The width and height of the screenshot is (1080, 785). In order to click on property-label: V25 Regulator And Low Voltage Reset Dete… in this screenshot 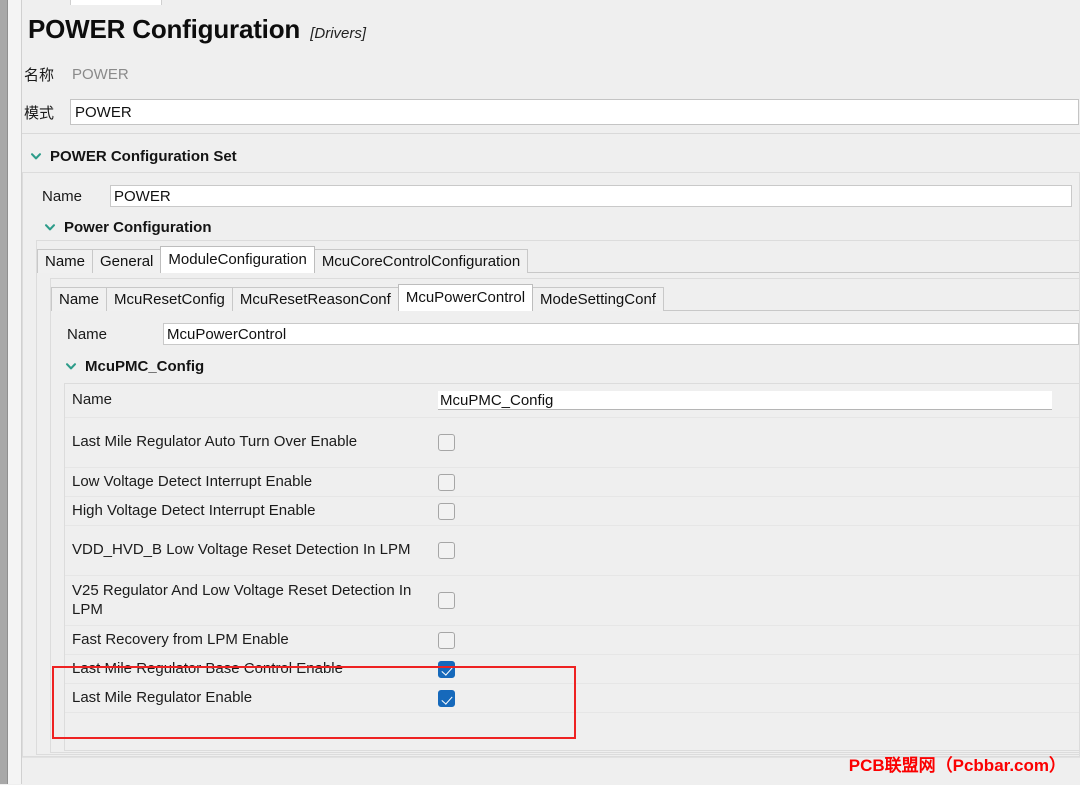, I will do `click(242, 599)`.